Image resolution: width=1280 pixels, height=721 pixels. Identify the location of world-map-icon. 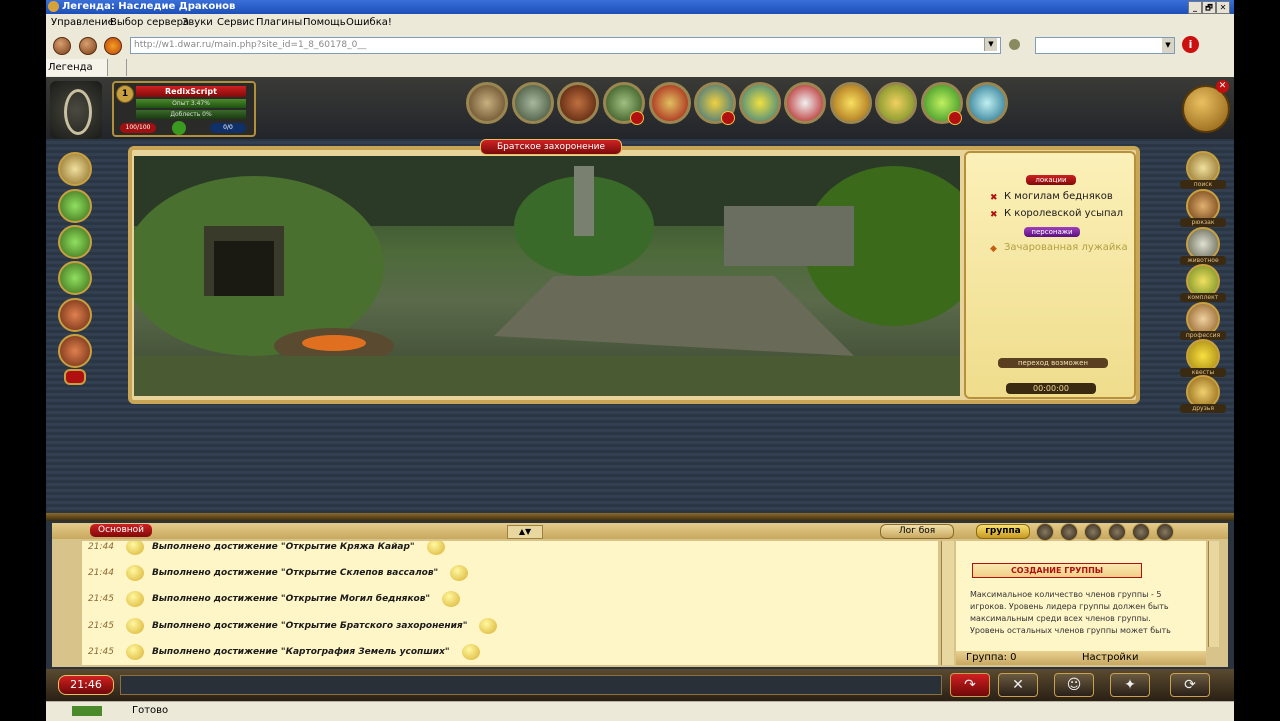
(715, 103).